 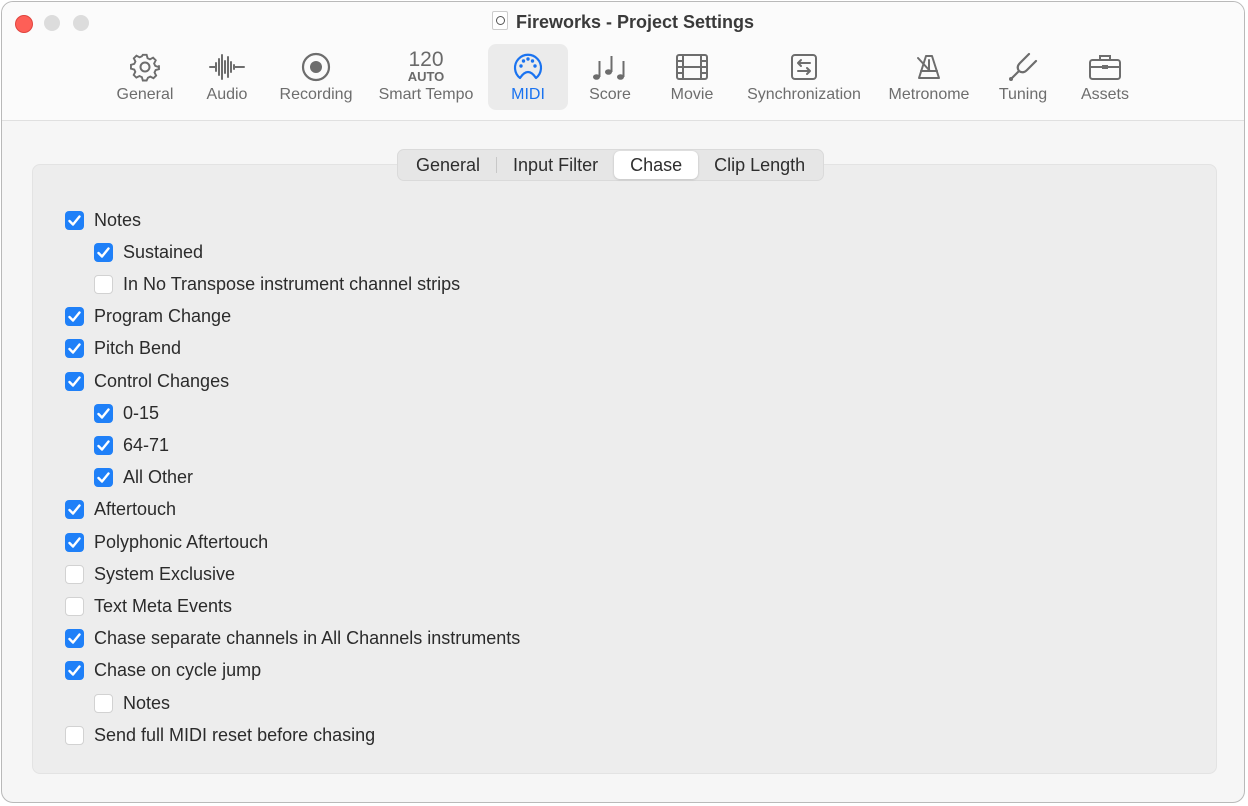 What do you see at coordinates (181, 541) in the screenshot?
I see `checkbox-label: Polyphonic Aftertouch` at bounding box center [181, 541].